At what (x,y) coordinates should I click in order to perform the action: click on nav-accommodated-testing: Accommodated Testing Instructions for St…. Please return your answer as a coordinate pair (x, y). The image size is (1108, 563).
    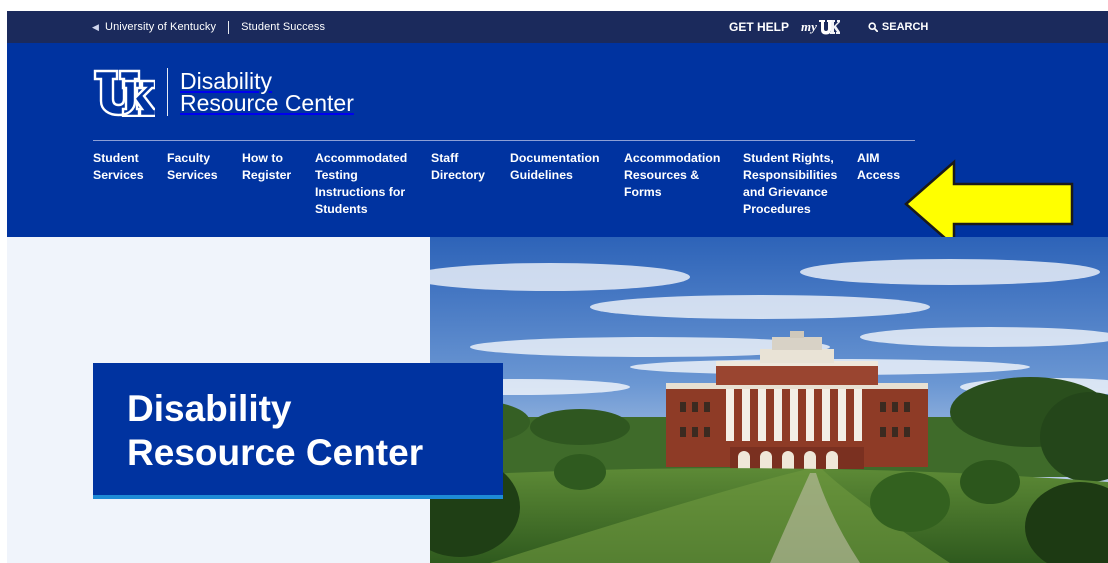
    Looking at the image, I should click on (361, 184).